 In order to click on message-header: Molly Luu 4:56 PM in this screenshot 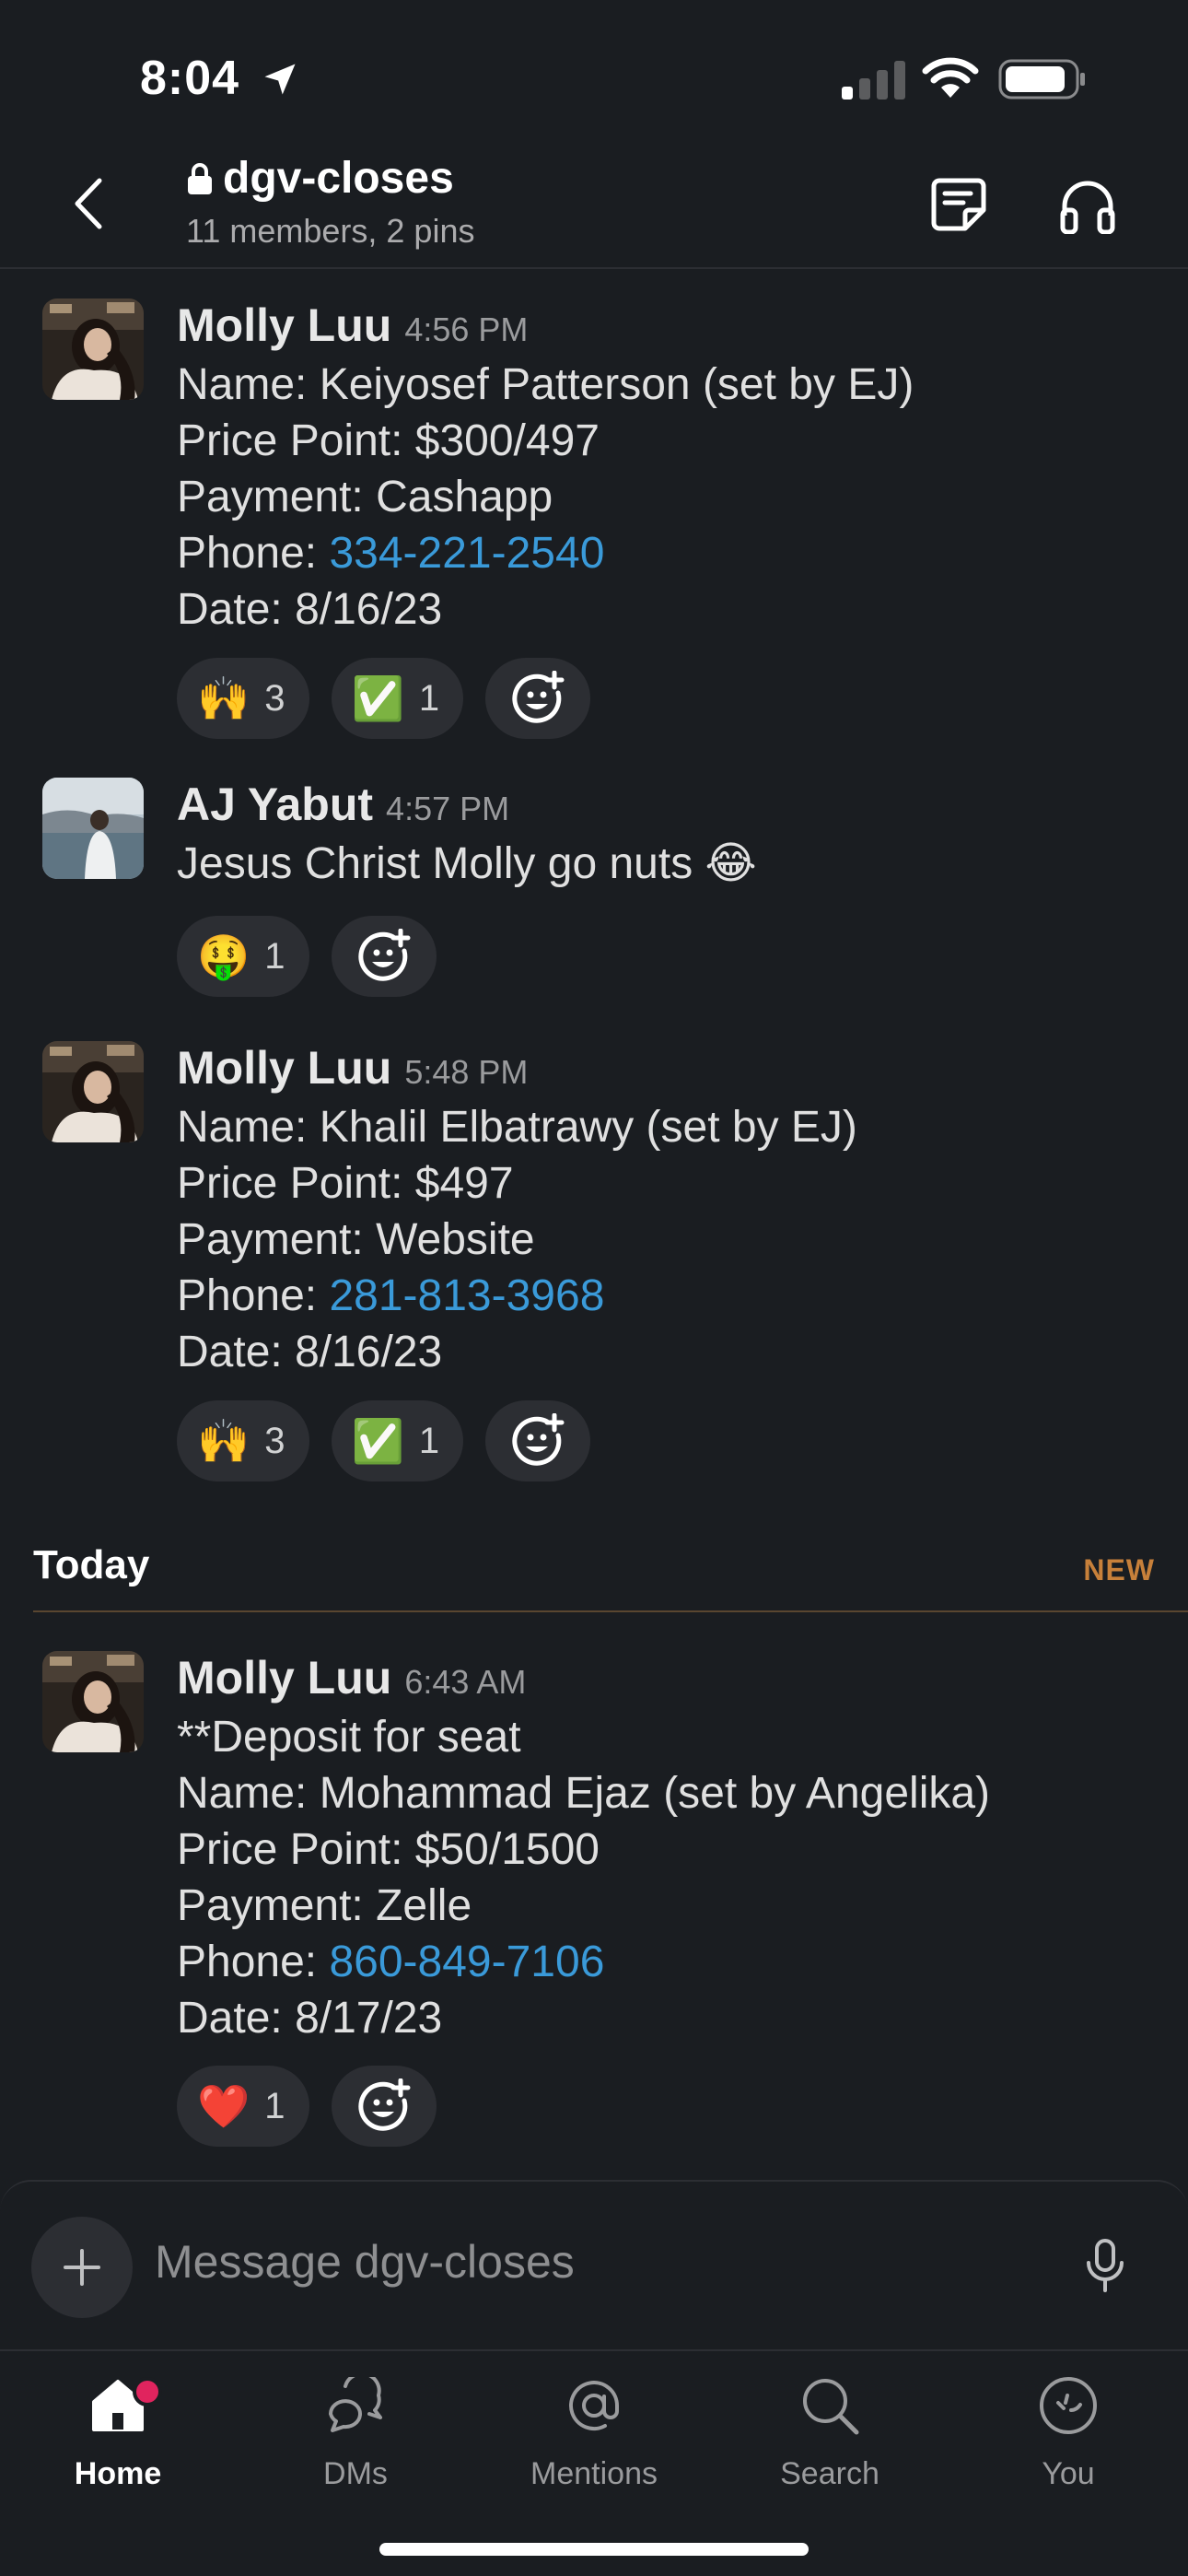, I will do `click(352, 325)`.